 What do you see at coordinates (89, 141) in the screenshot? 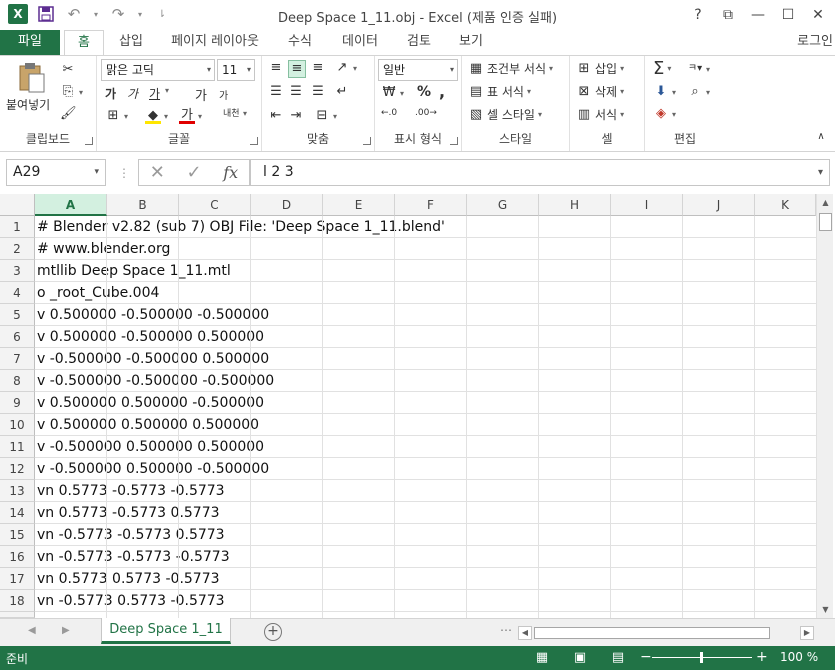
I see `clipboard-launcher-icon` at bounding box center [89, 141].